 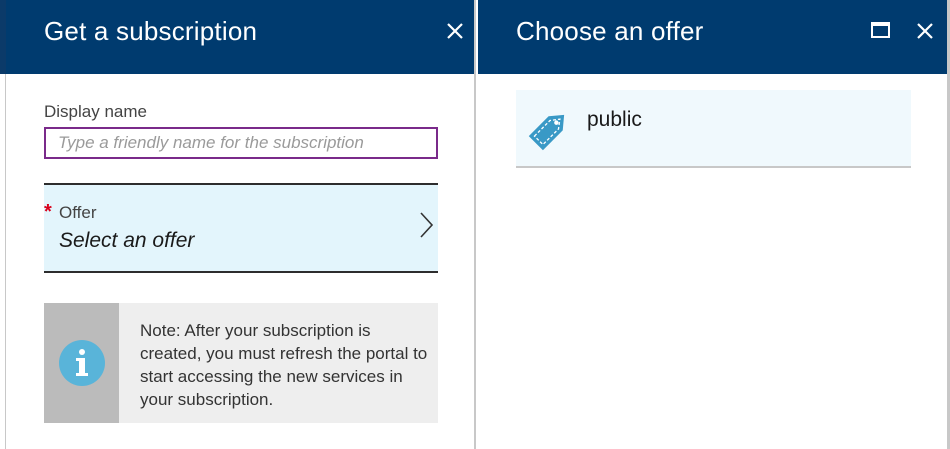 What do you see at coordinates (712, 37) in the screenshot?
I see `blade-header: Choose an offer` at bounding box center [712, 37].